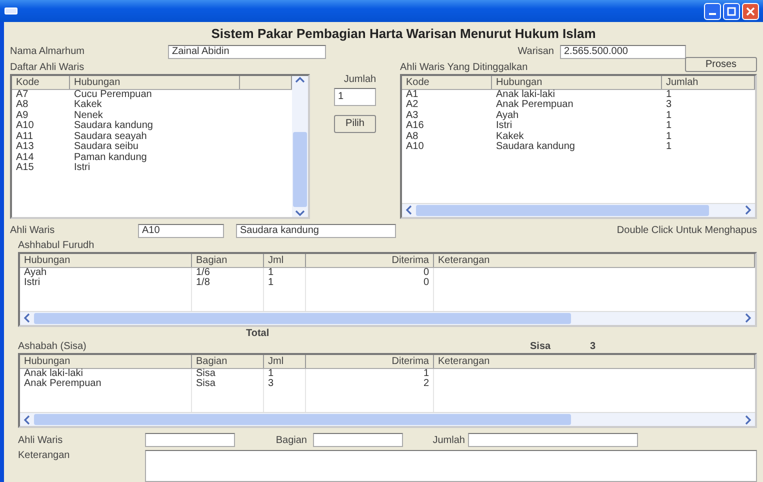  Describe the element at coordinates (190, 440) in the screenshot. I see `heir-field` at that location.